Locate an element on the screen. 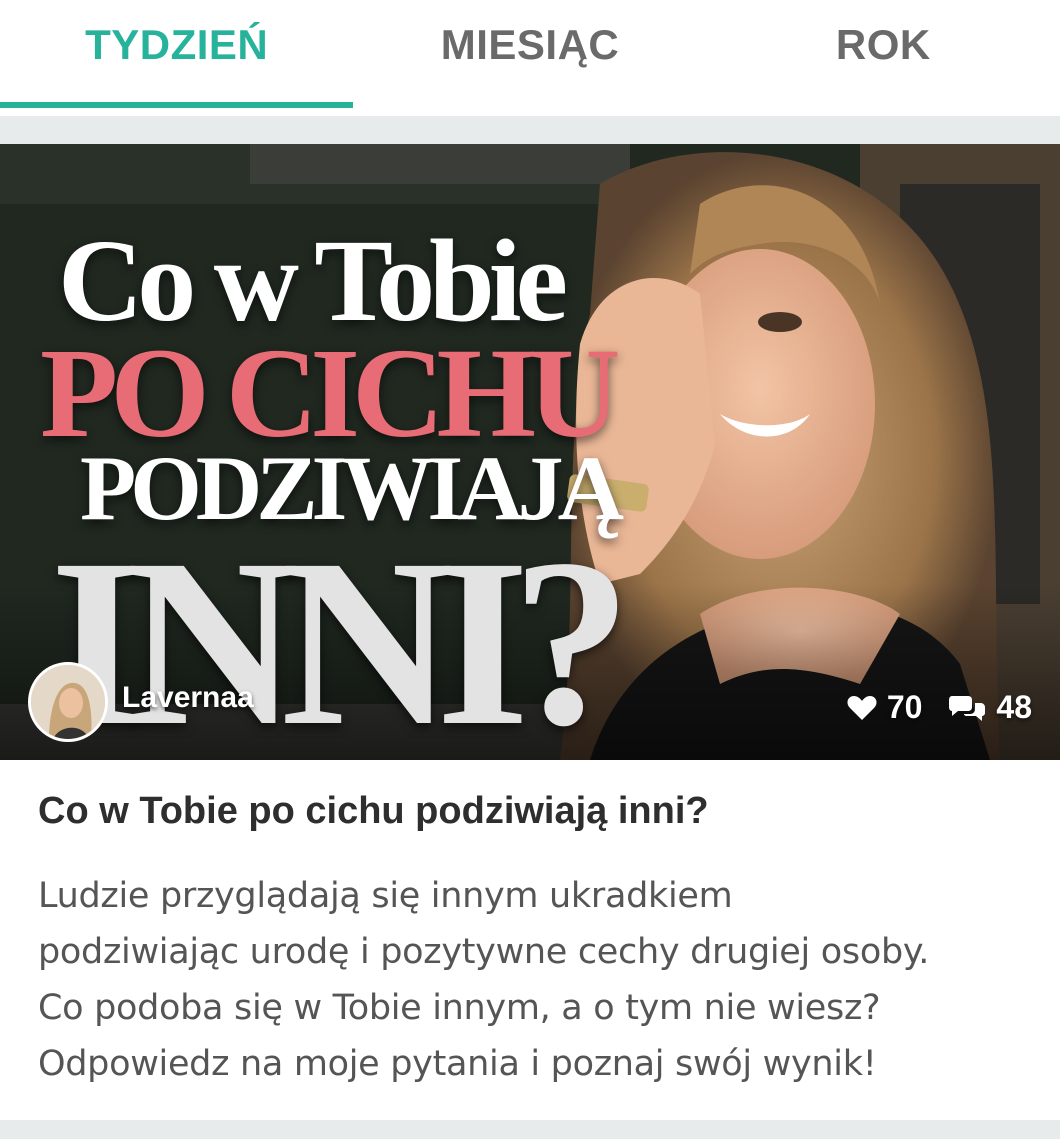  heart-icon is located at coordinates (862, 707).